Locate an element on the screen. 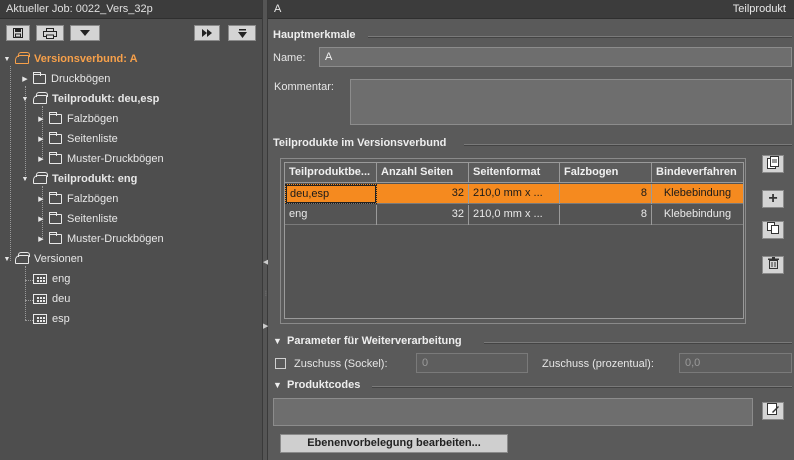 The width and height of the screenshot is (794, 460). edit-teilprodukt-button is located at coordinates (773, 164).